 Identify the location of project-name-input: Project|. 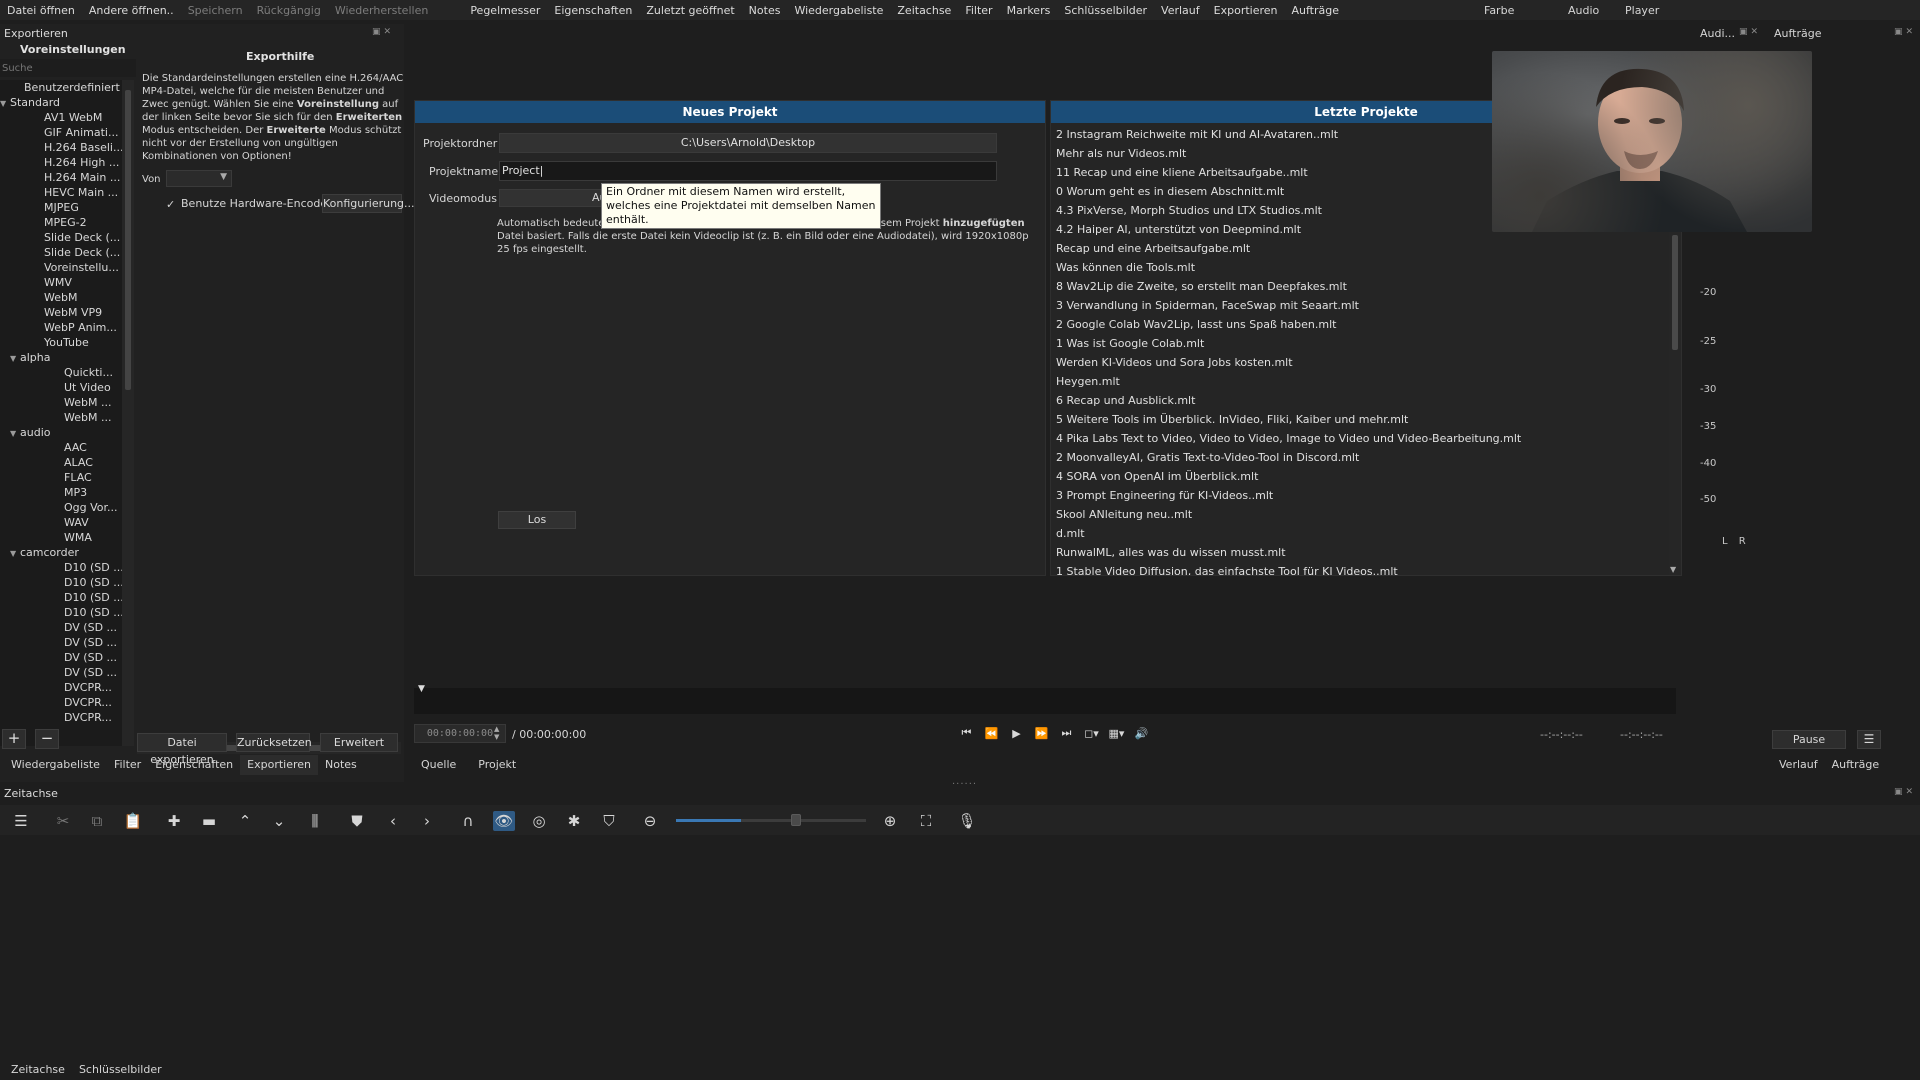
(748, 171).